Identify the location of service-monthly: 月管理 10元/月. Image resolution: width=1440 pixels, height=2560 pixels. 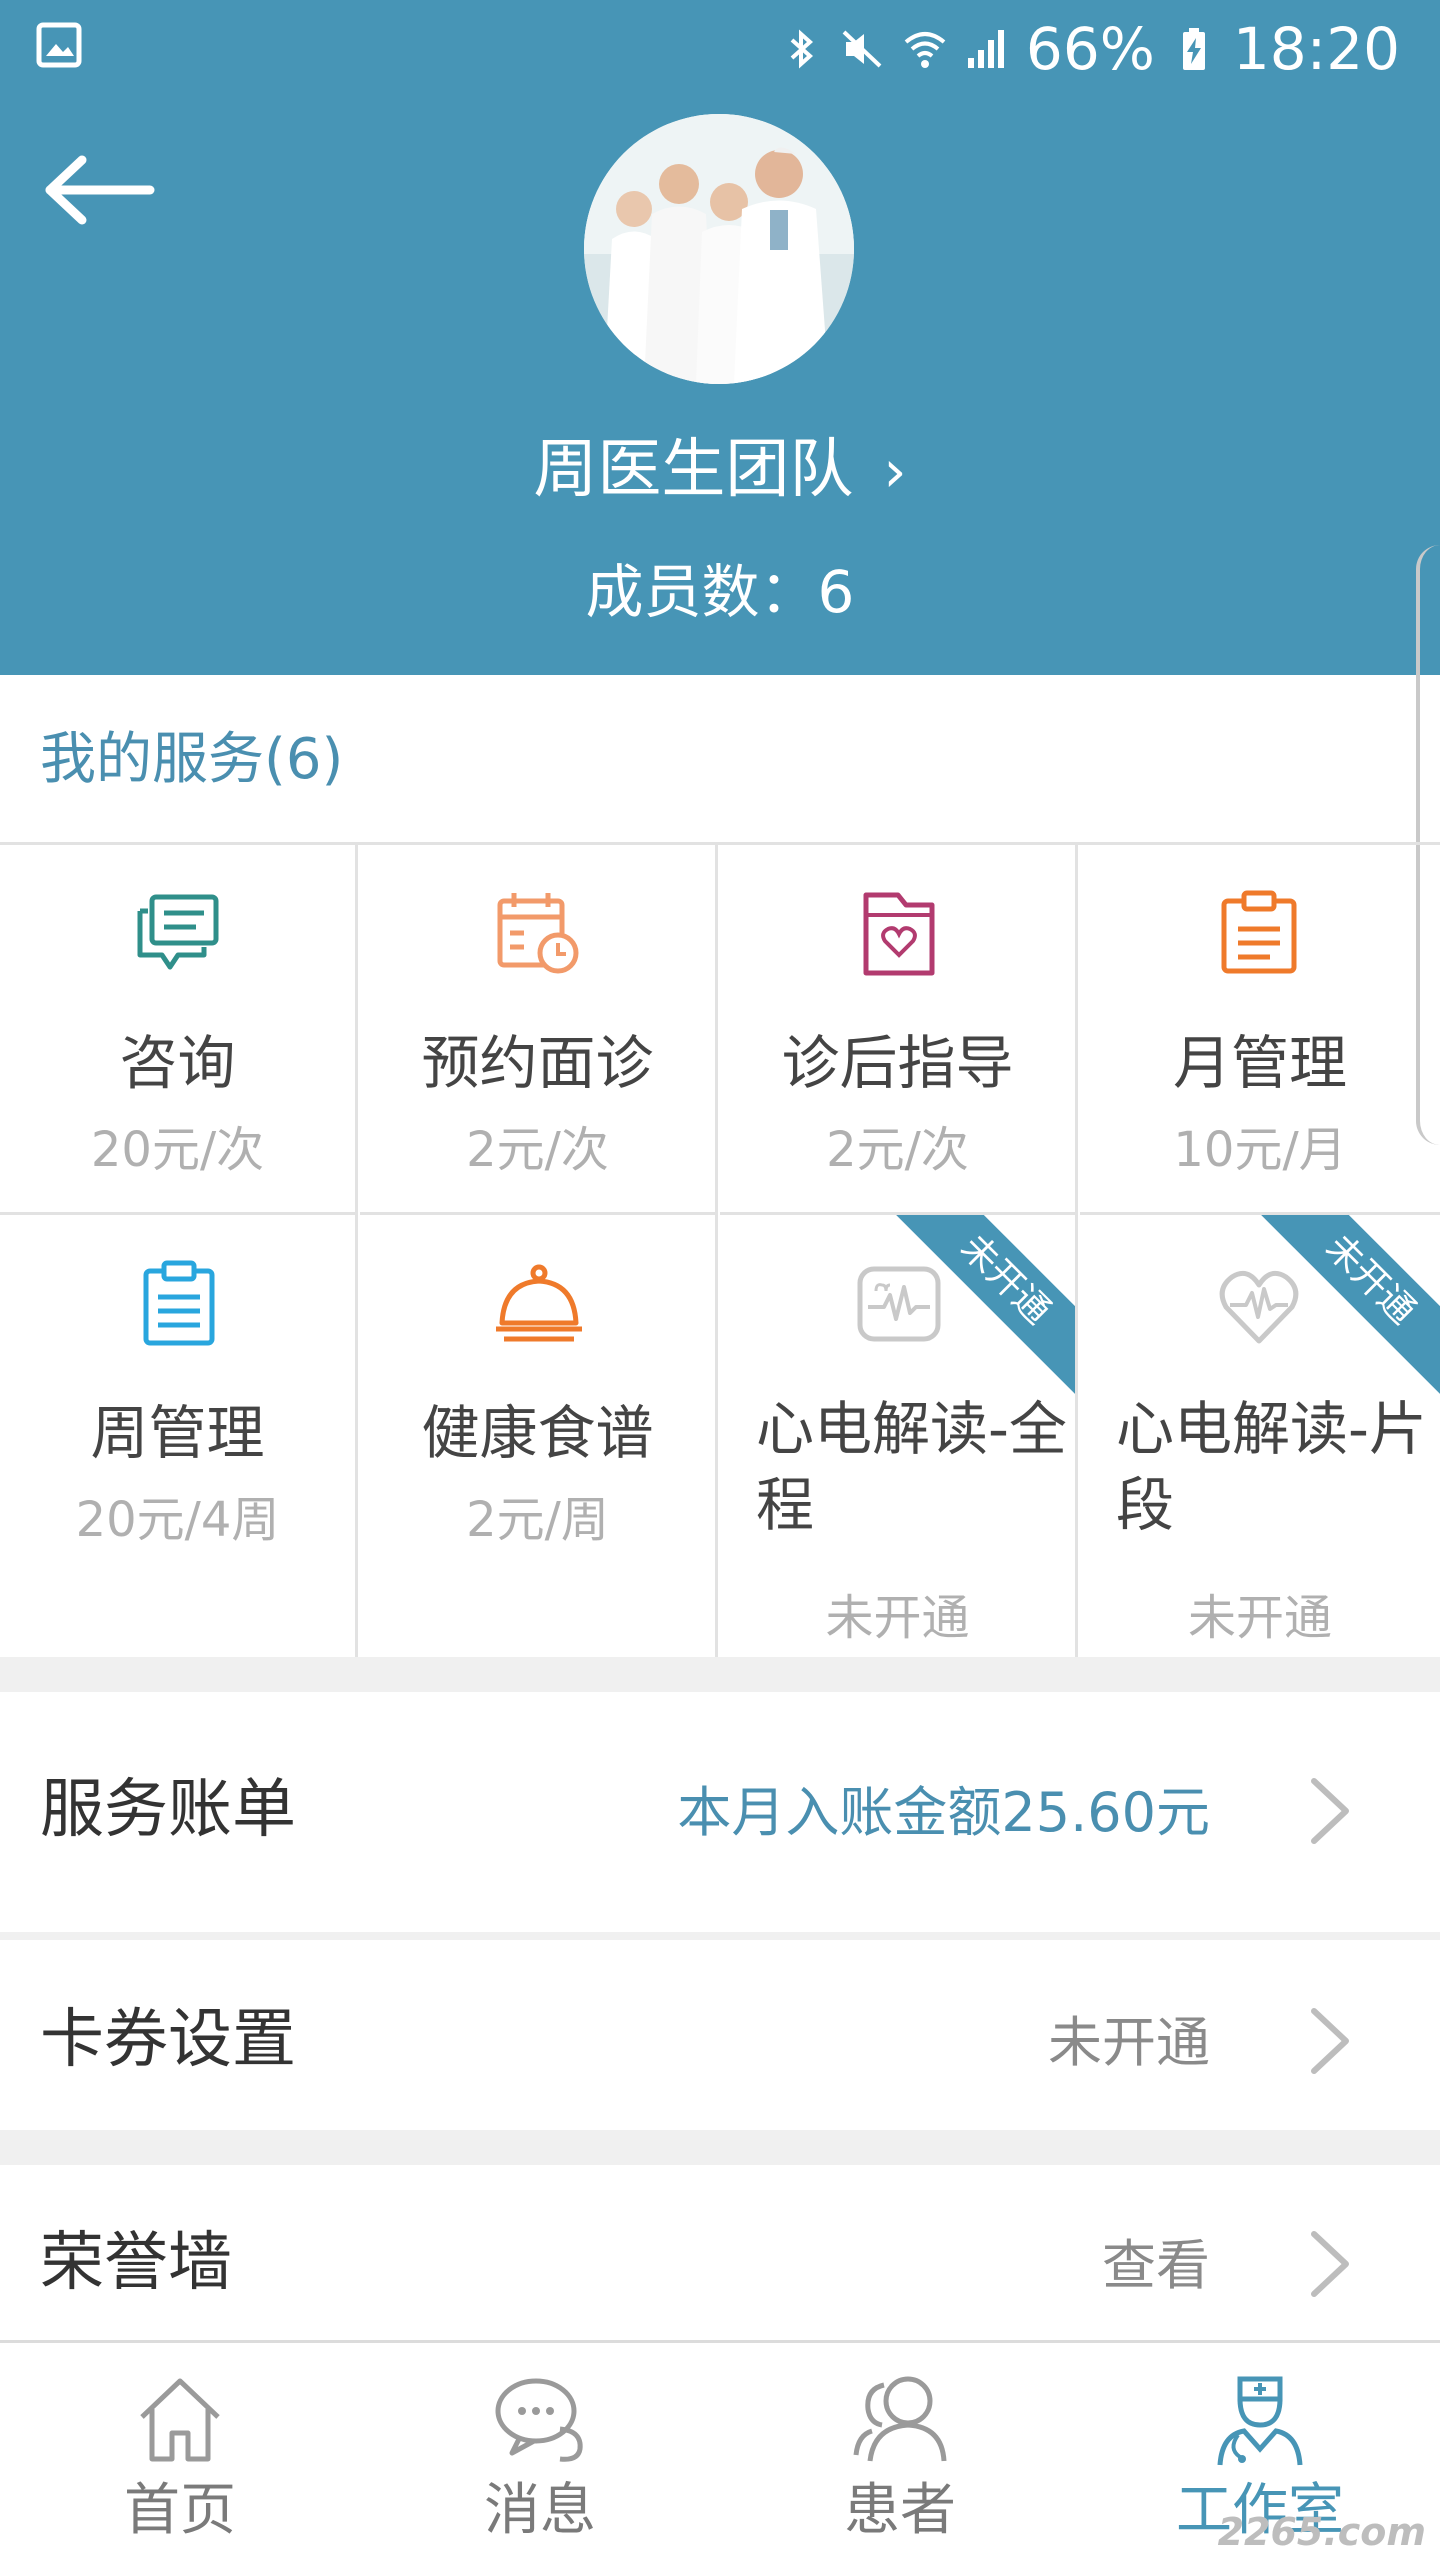
(1260, 1030).